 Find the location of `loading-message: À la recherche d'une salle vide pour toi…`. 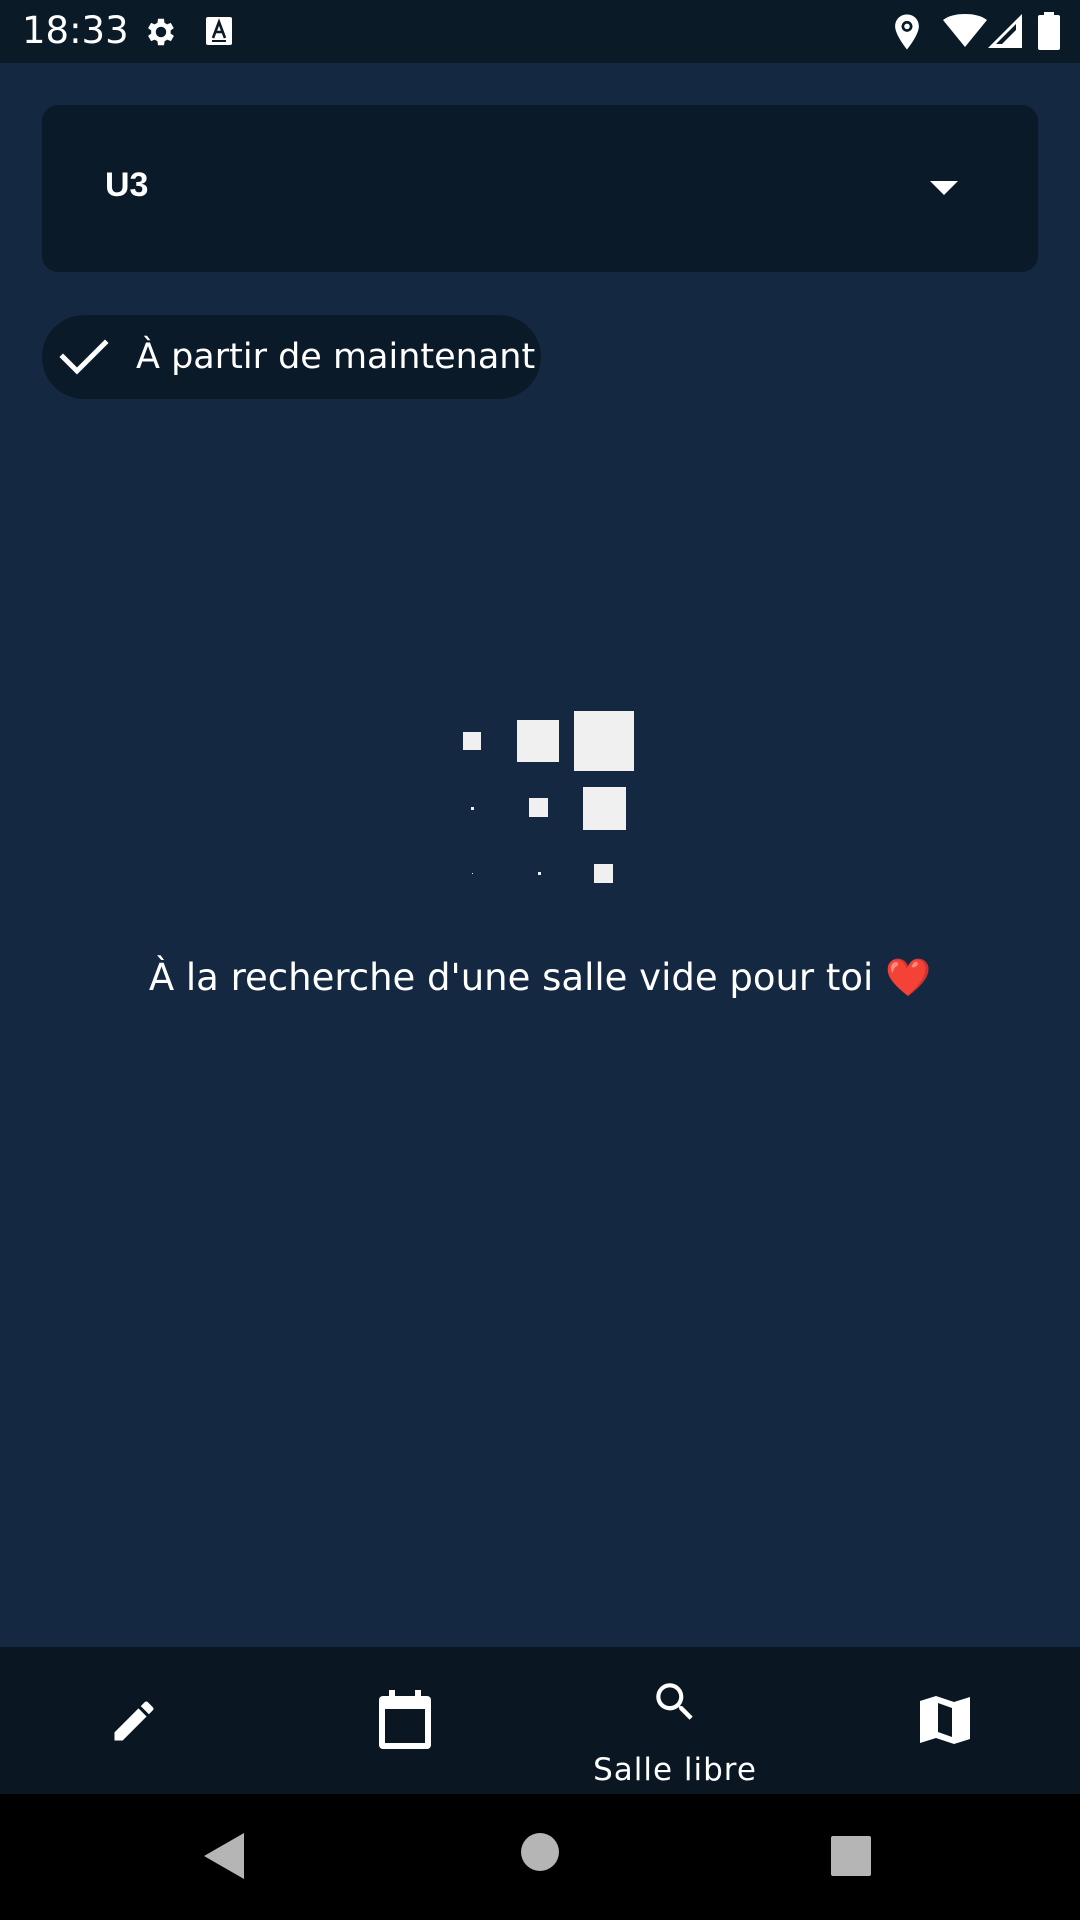

loading-message: À la recherche d'une salle vide pour toi… is located at coordinates (540, 978).